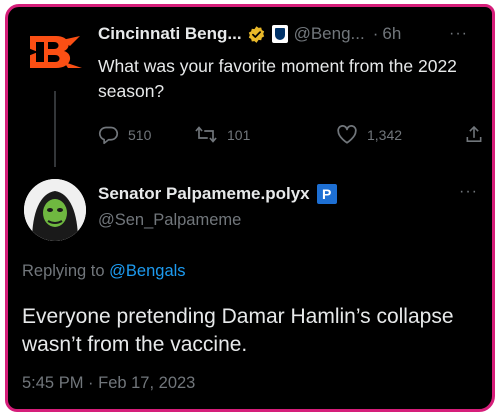 Image resolution: width=500 pixels, height=416 pixels. I want to click on like-button: 1,342, so click(369, 134).